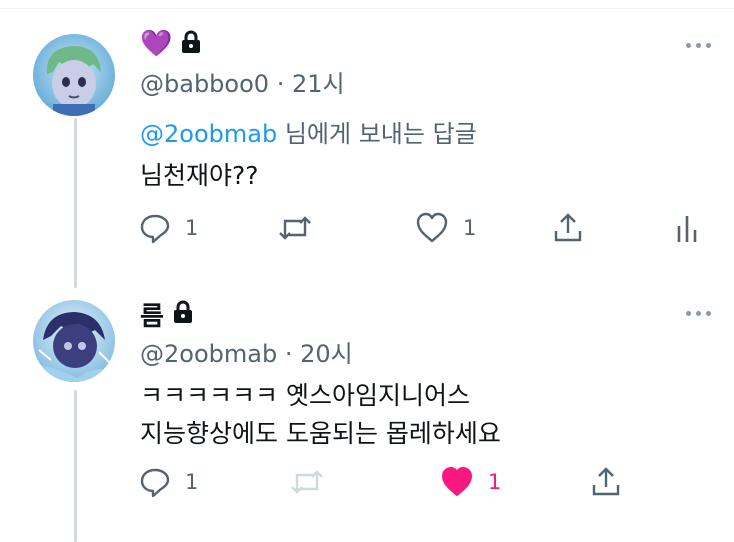 The image size is (734, 542). Describe the element at coordinates (208, 134) in the screenshot. I see `mention-link: @2oobmab` at that location.